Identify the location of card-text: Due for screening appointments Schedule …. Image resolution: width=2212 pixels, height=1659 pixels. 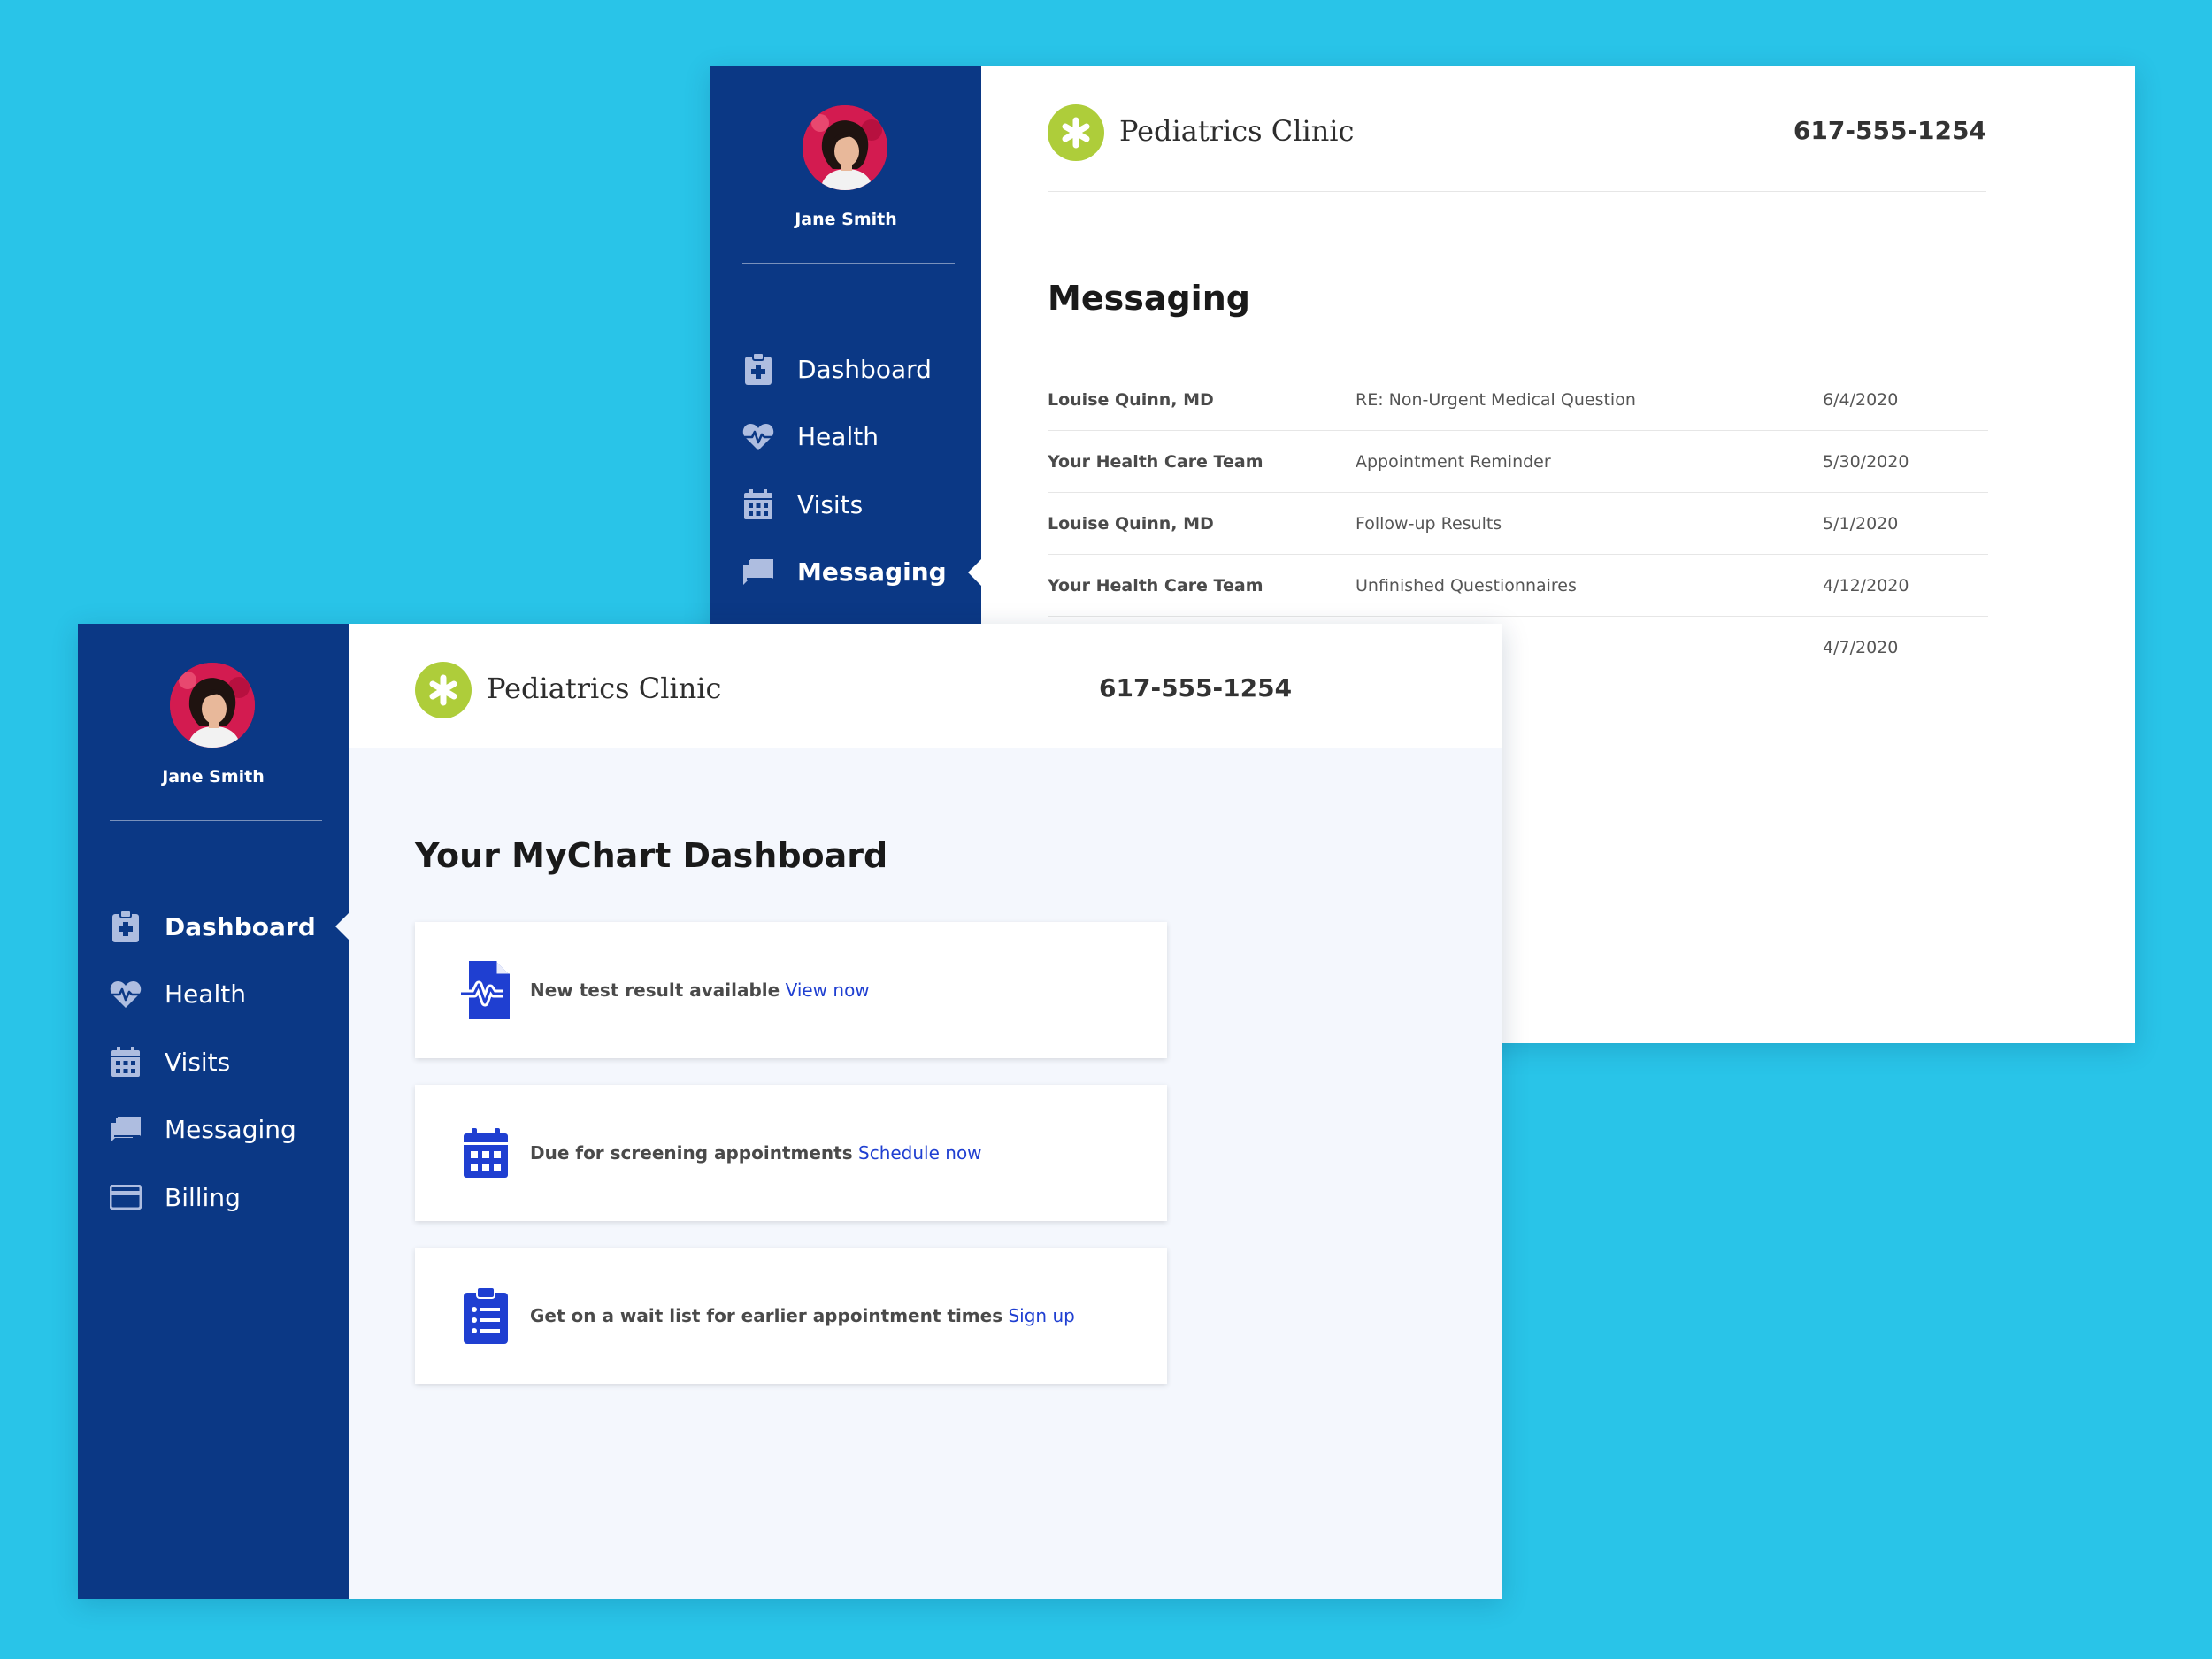
(756, 1153).